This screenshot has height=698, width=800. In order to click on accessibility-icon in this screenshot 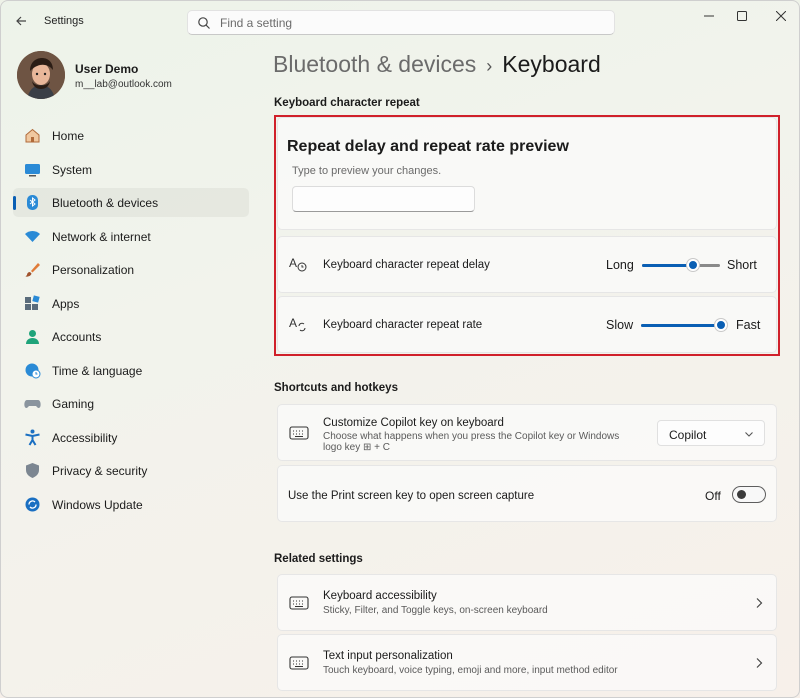, I will do `click(32, 437)`.